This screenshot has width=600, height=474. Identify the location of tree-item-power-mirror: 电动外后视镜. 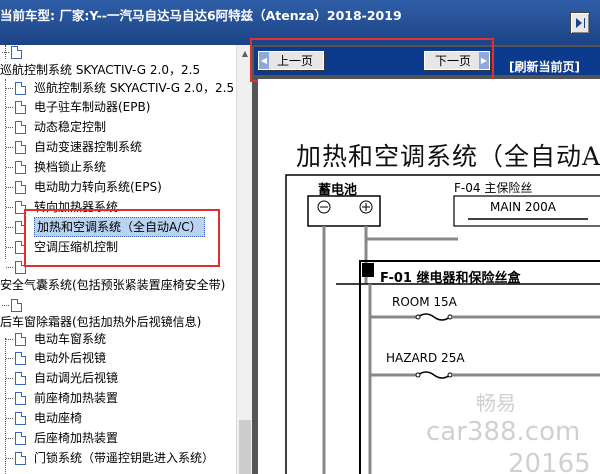
(56, 358).